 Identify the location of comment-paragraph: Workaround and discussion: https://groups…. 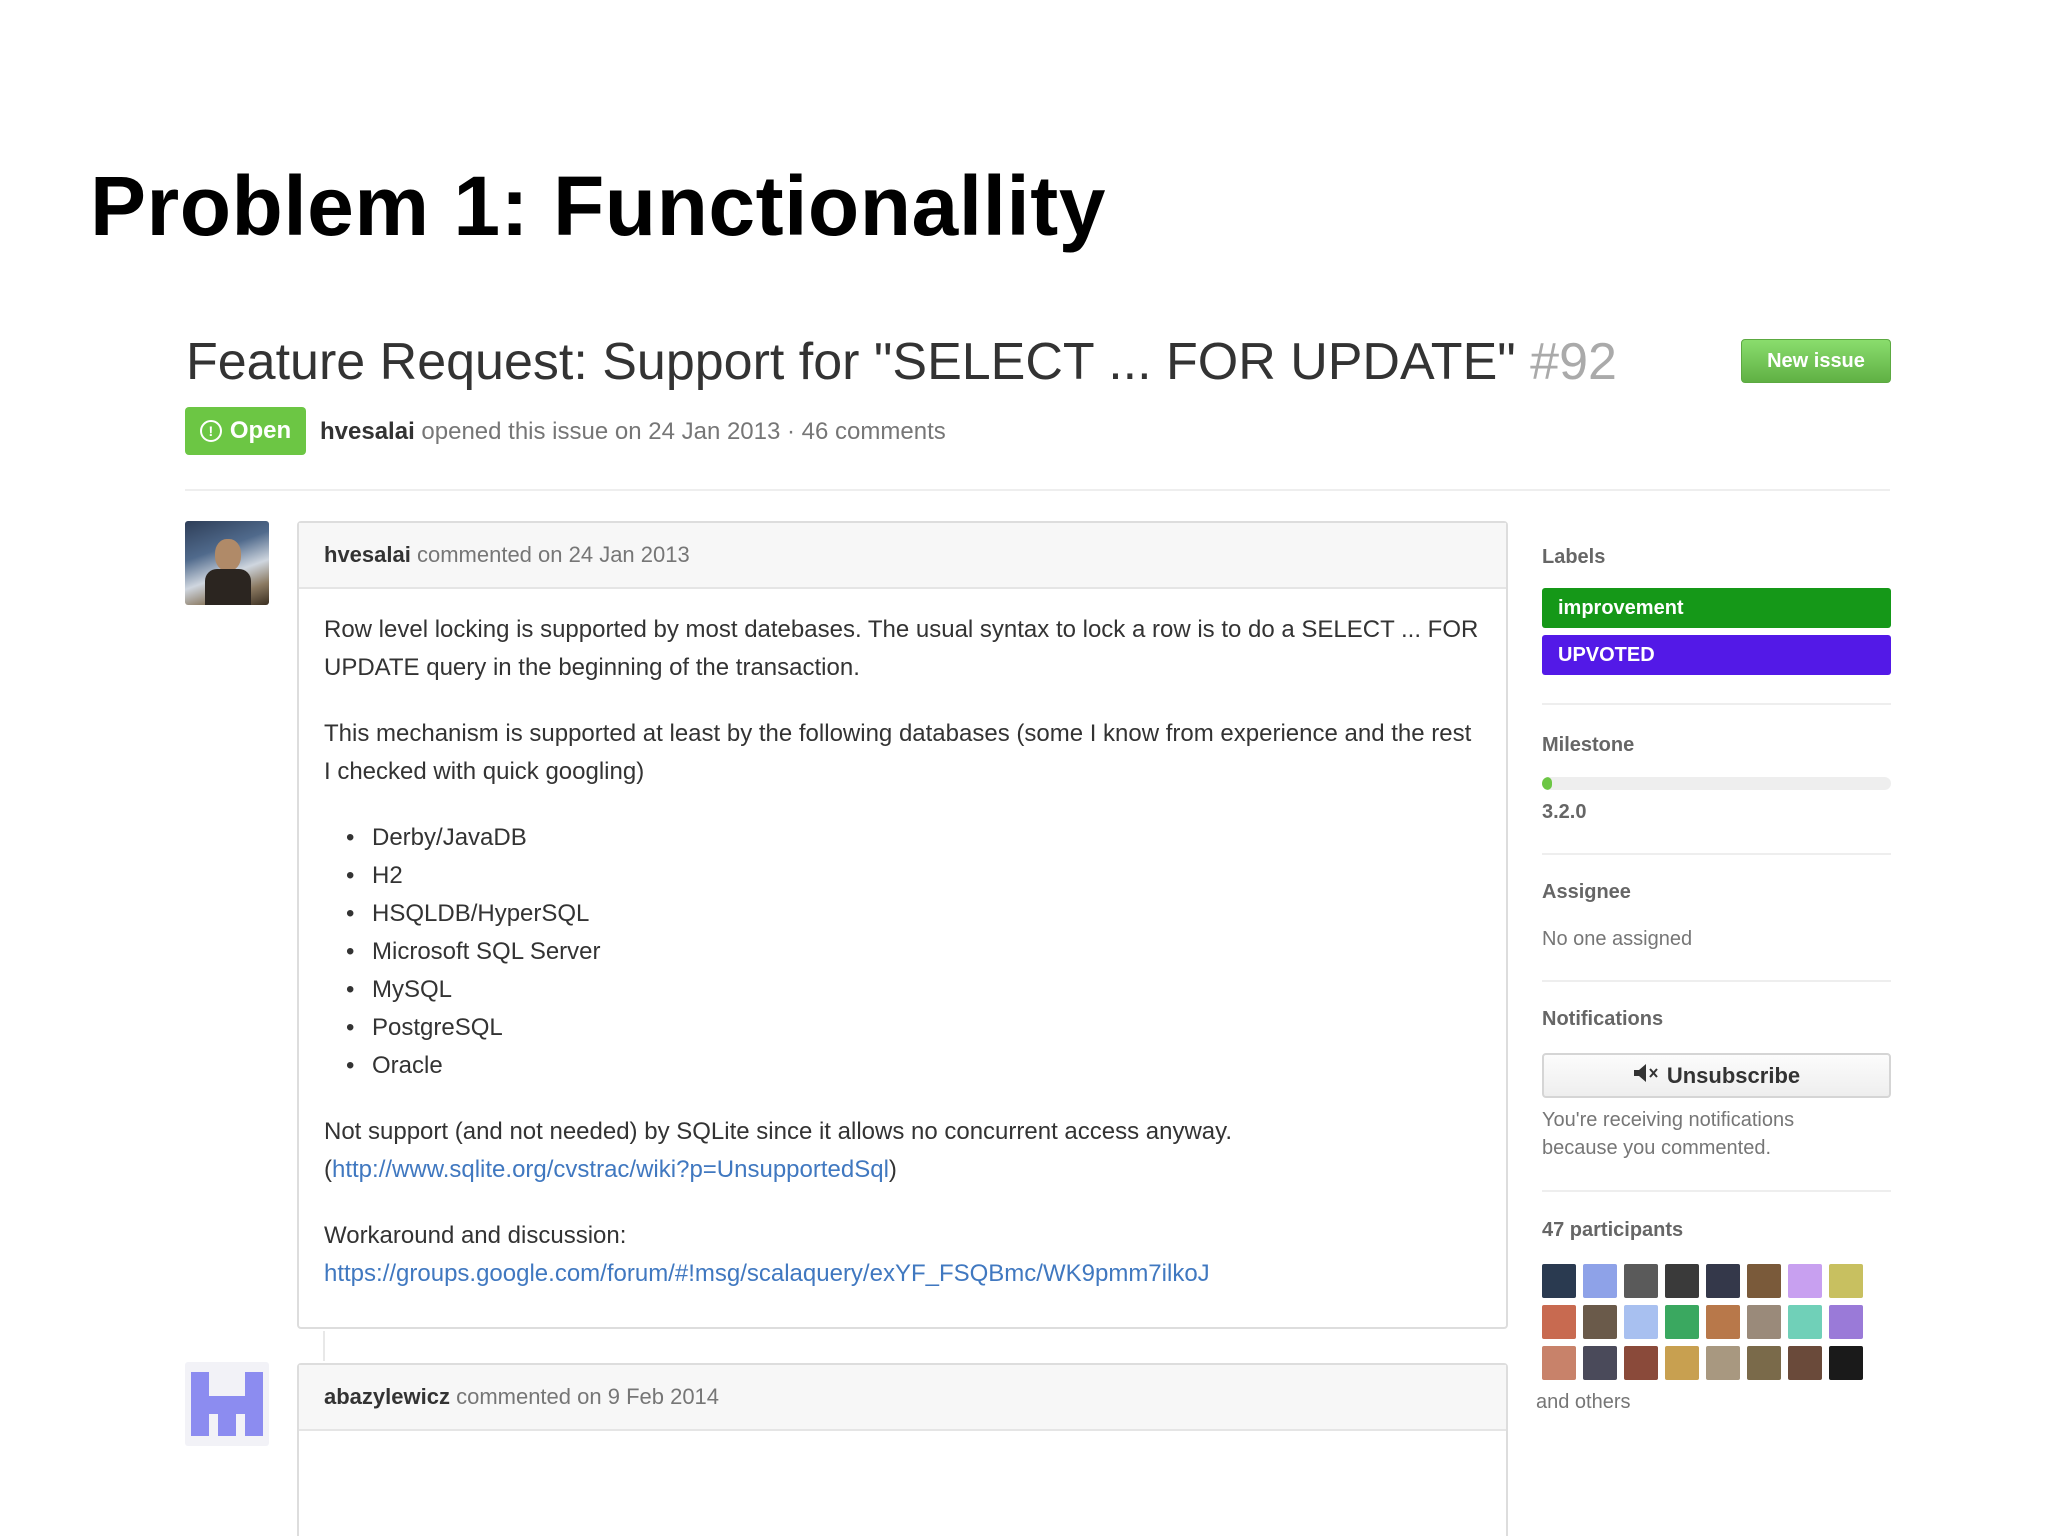
(902, 1255).